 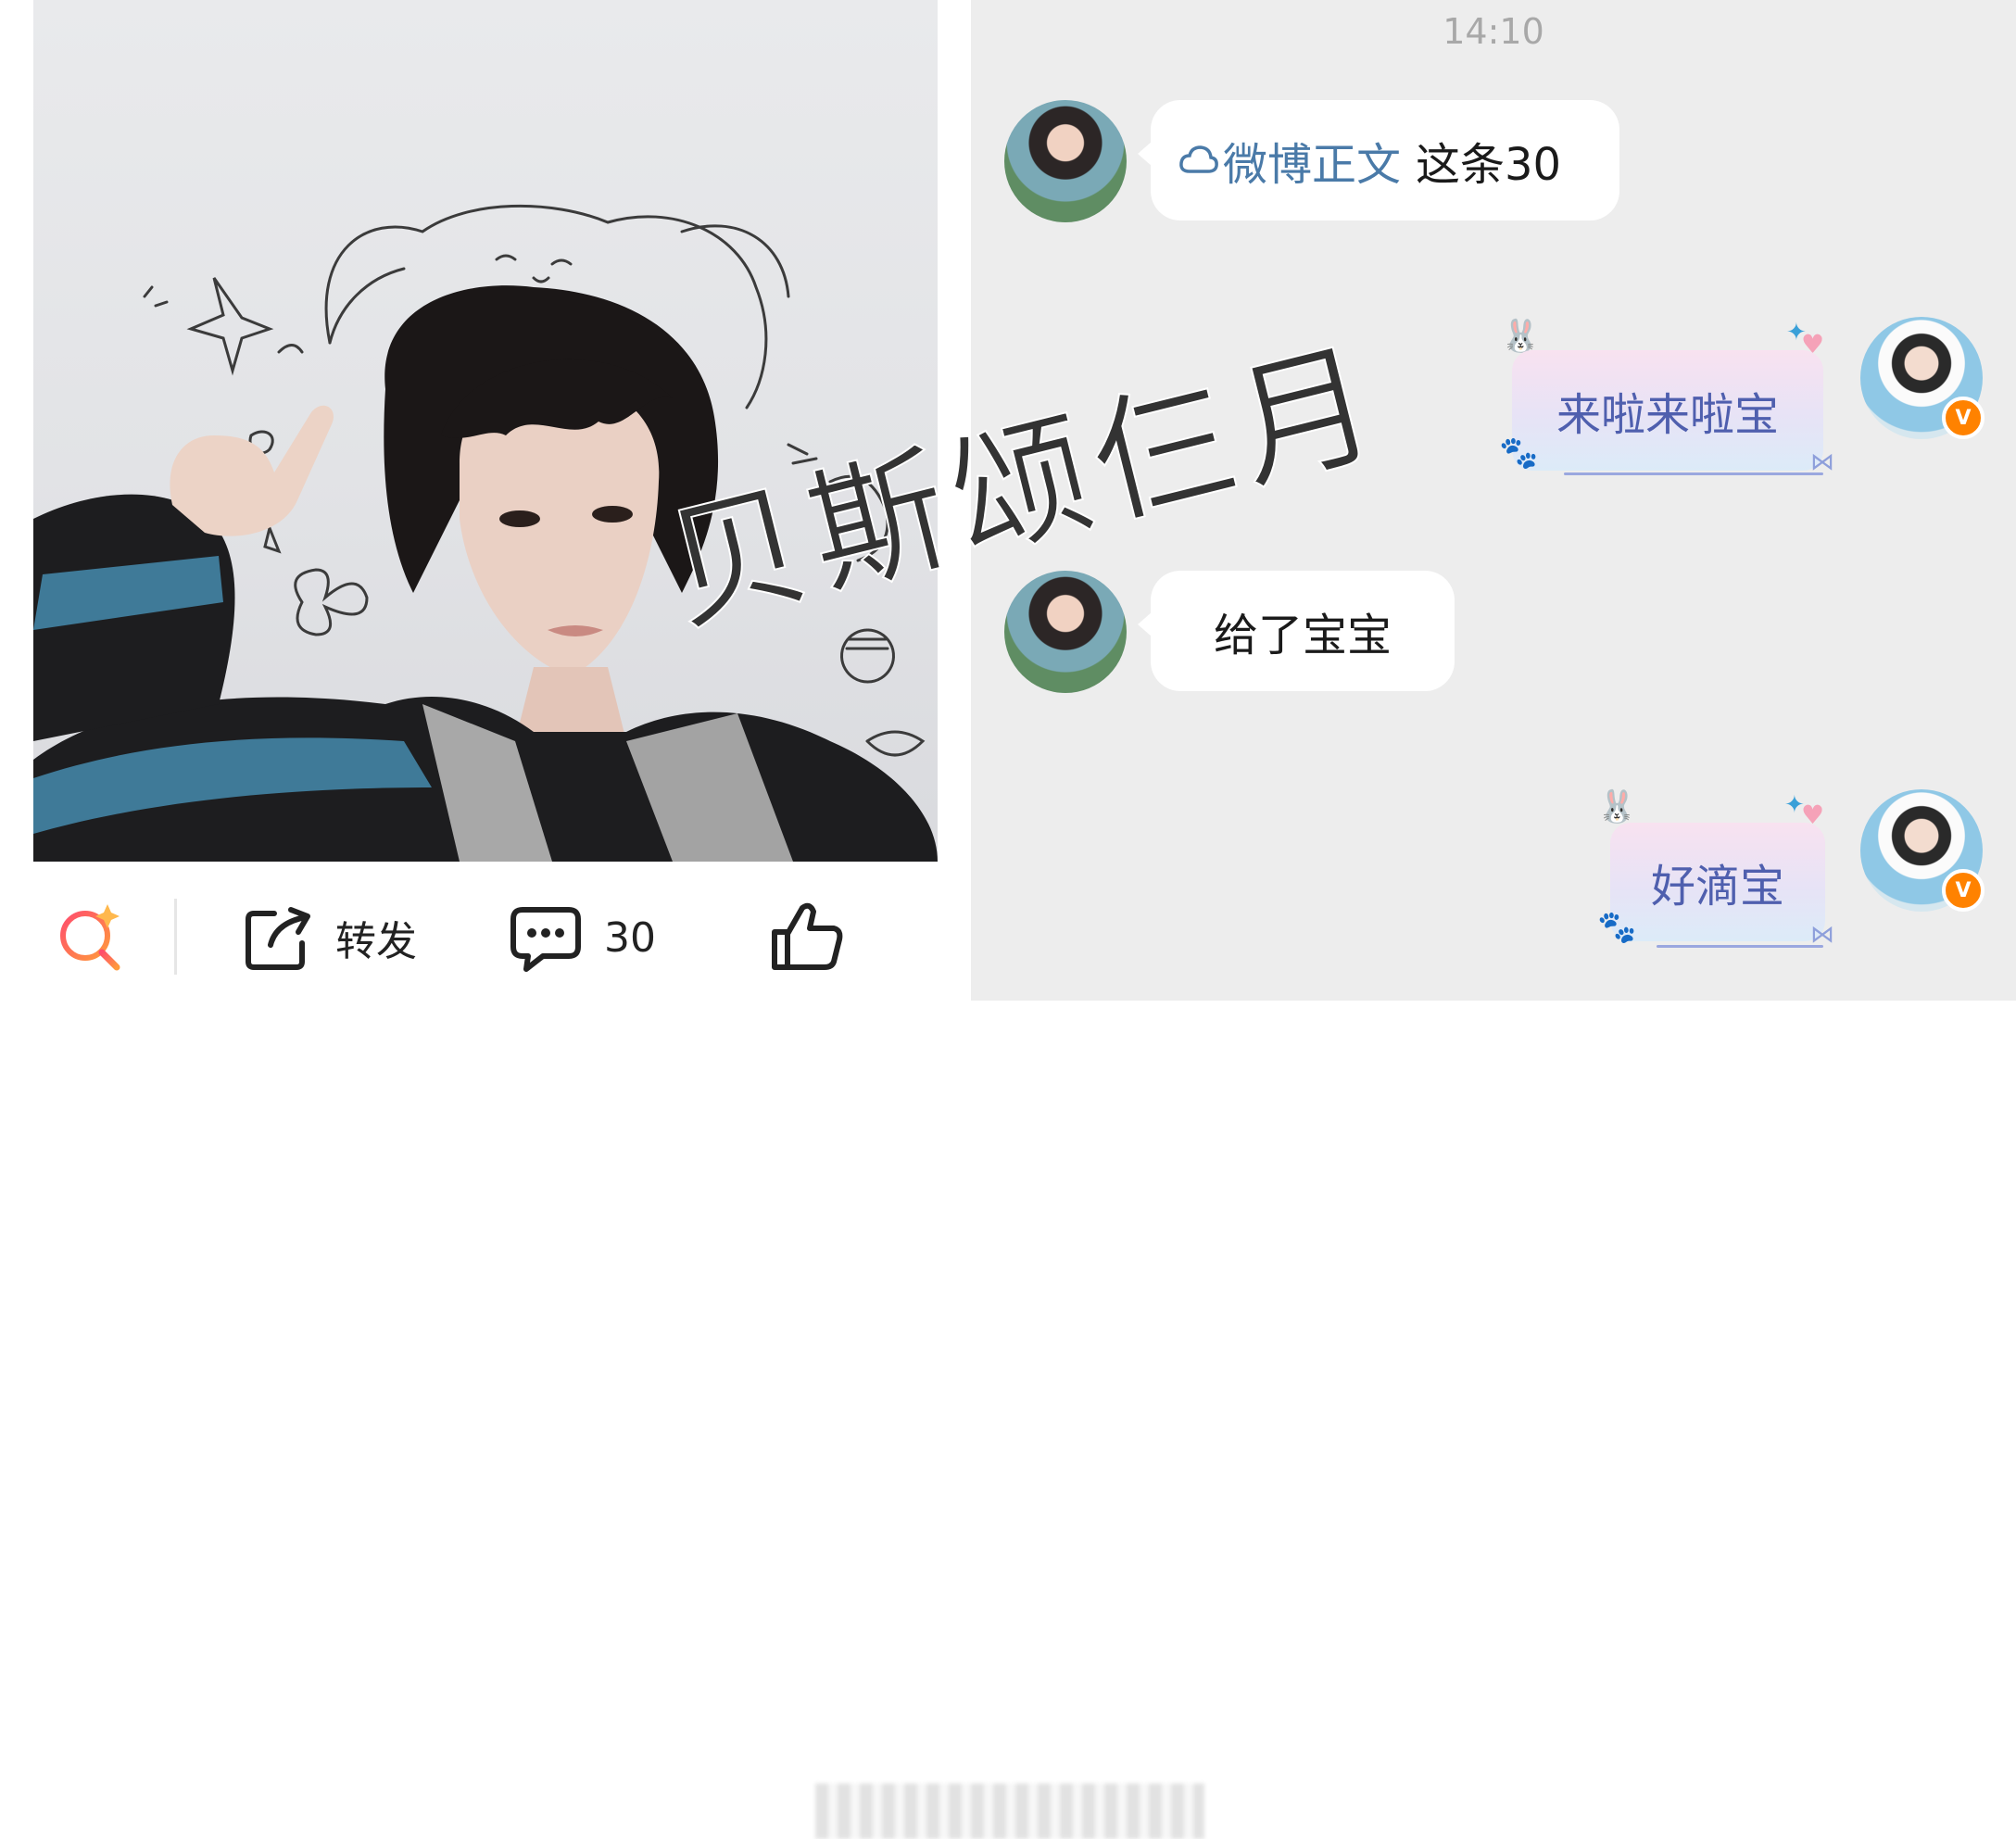 I want to click on like-icon, so click(x=807, y=936).